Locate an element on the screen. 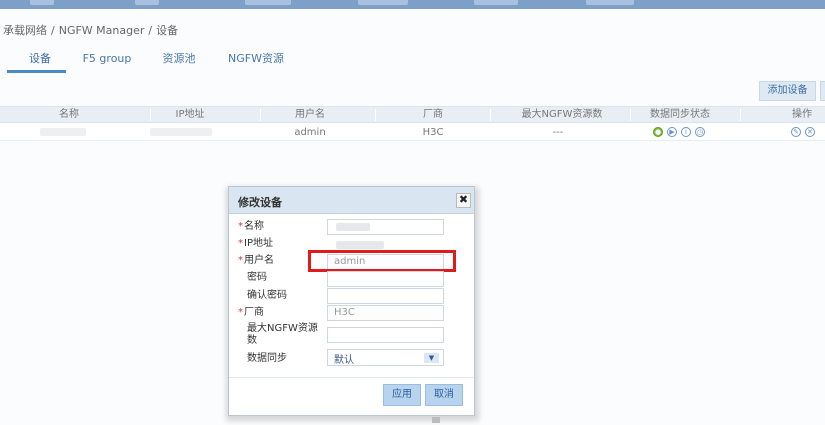  chevron-down-icon: ▼ is located at coordinates (431, 358).